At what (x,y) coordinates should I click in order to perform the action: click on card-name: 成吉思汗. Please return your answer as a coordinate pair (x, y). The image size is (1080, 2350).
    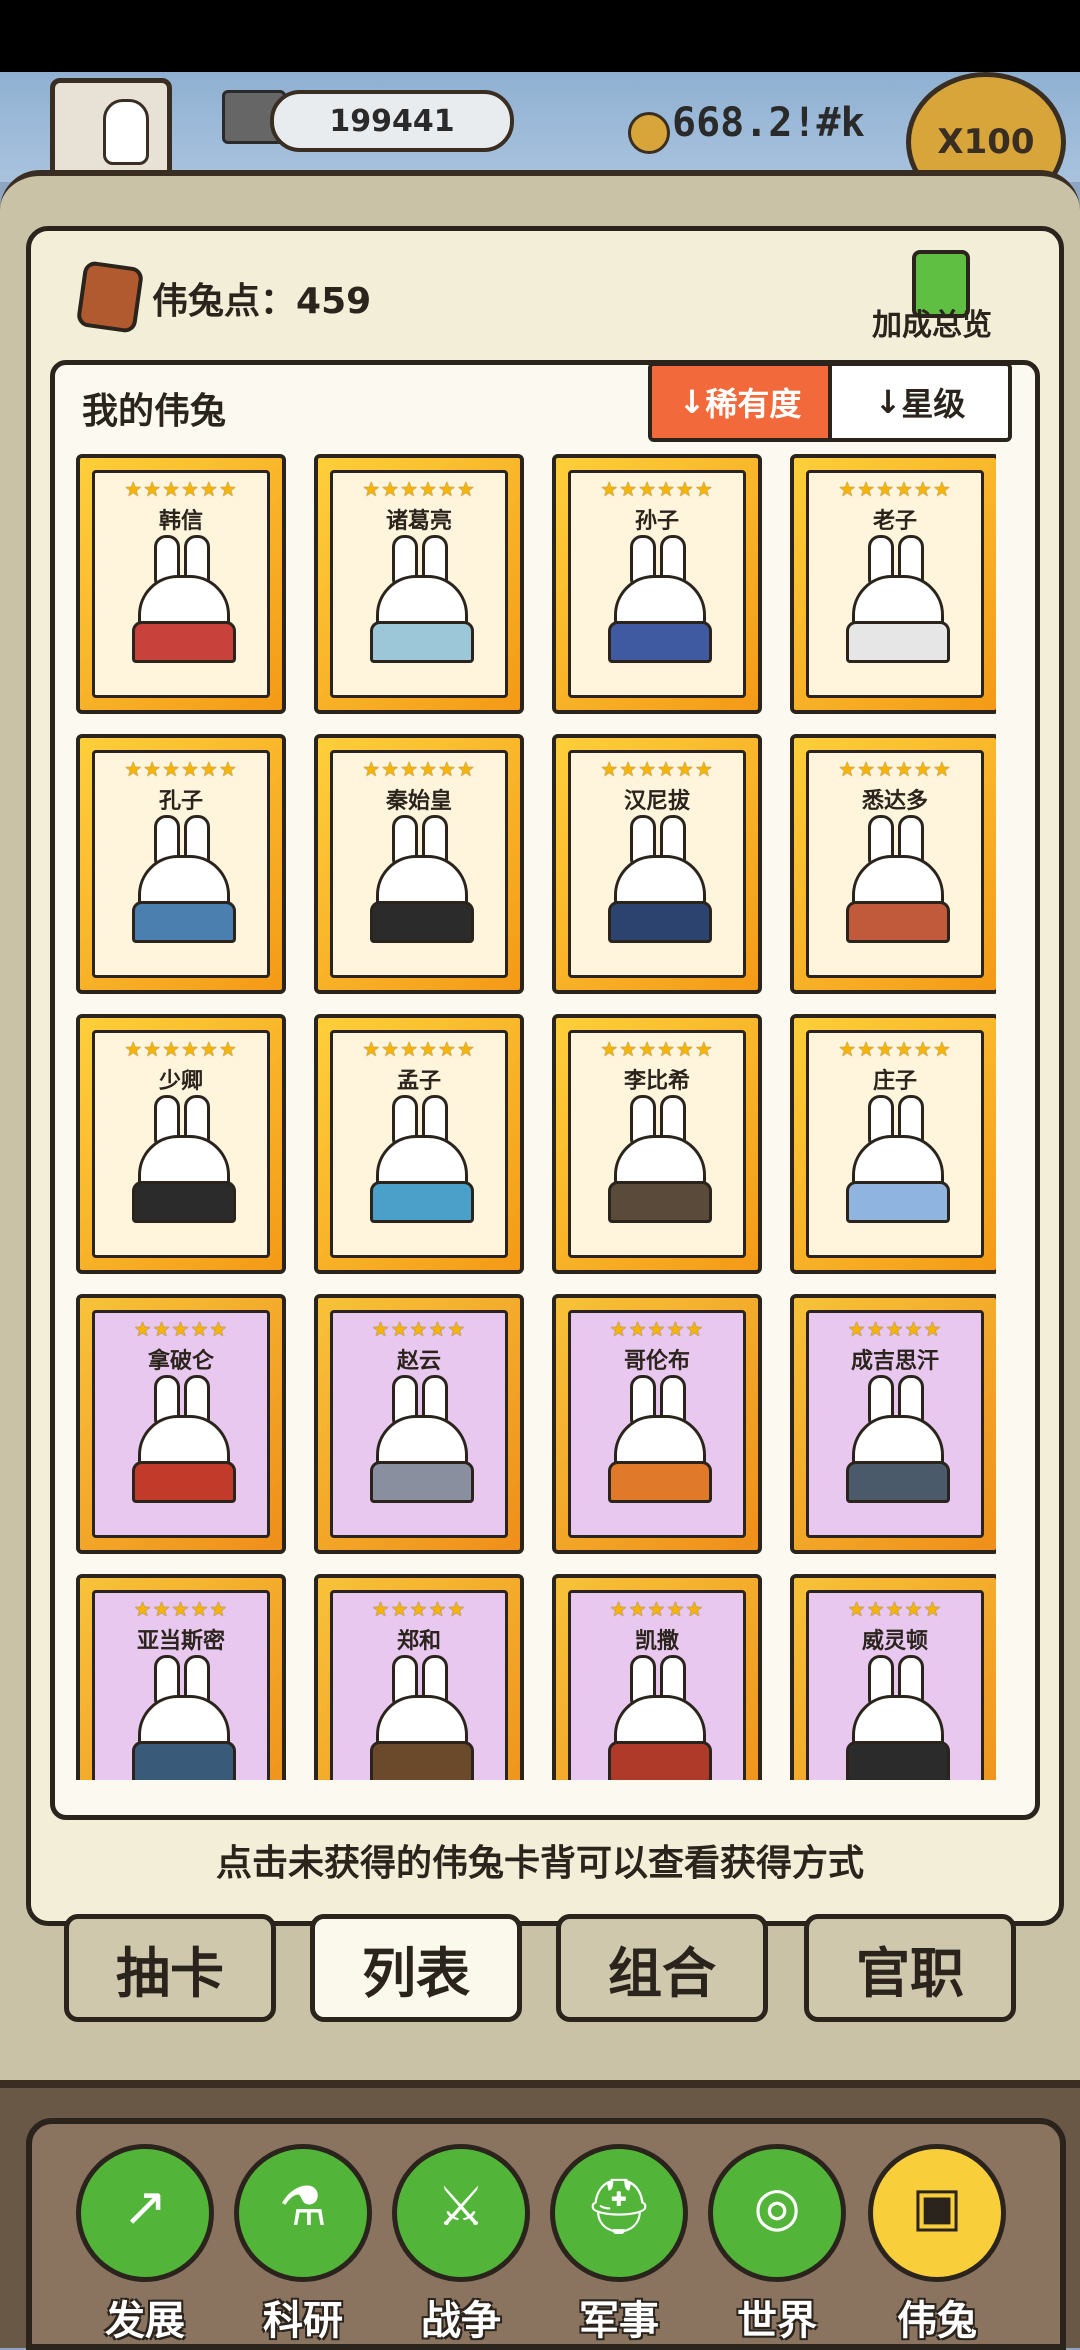
    Looking at the image, I should click on (894, 1361).